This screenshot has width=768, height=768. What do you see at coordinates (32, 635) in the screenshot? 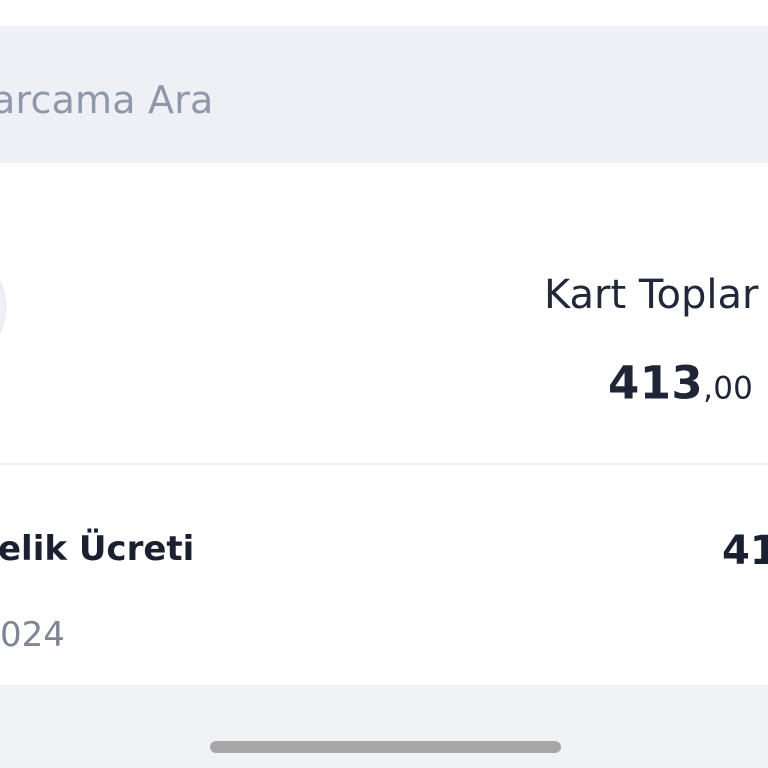
I see `transaction-date: 024` at bounding box center [32, 635].